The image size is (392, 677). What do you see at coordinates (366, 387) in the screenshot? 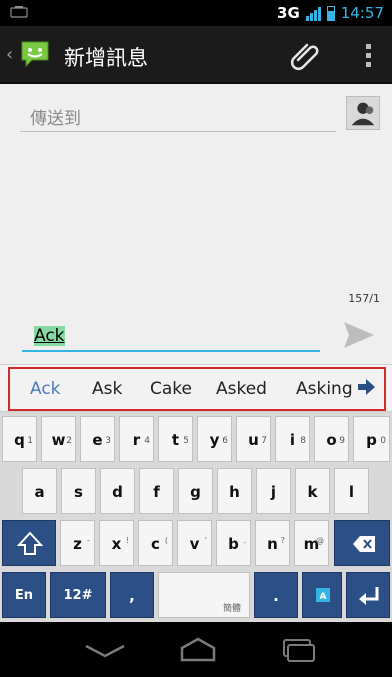
I see `more-suggestions-arrow-icon` at bounding box center [366, 387].